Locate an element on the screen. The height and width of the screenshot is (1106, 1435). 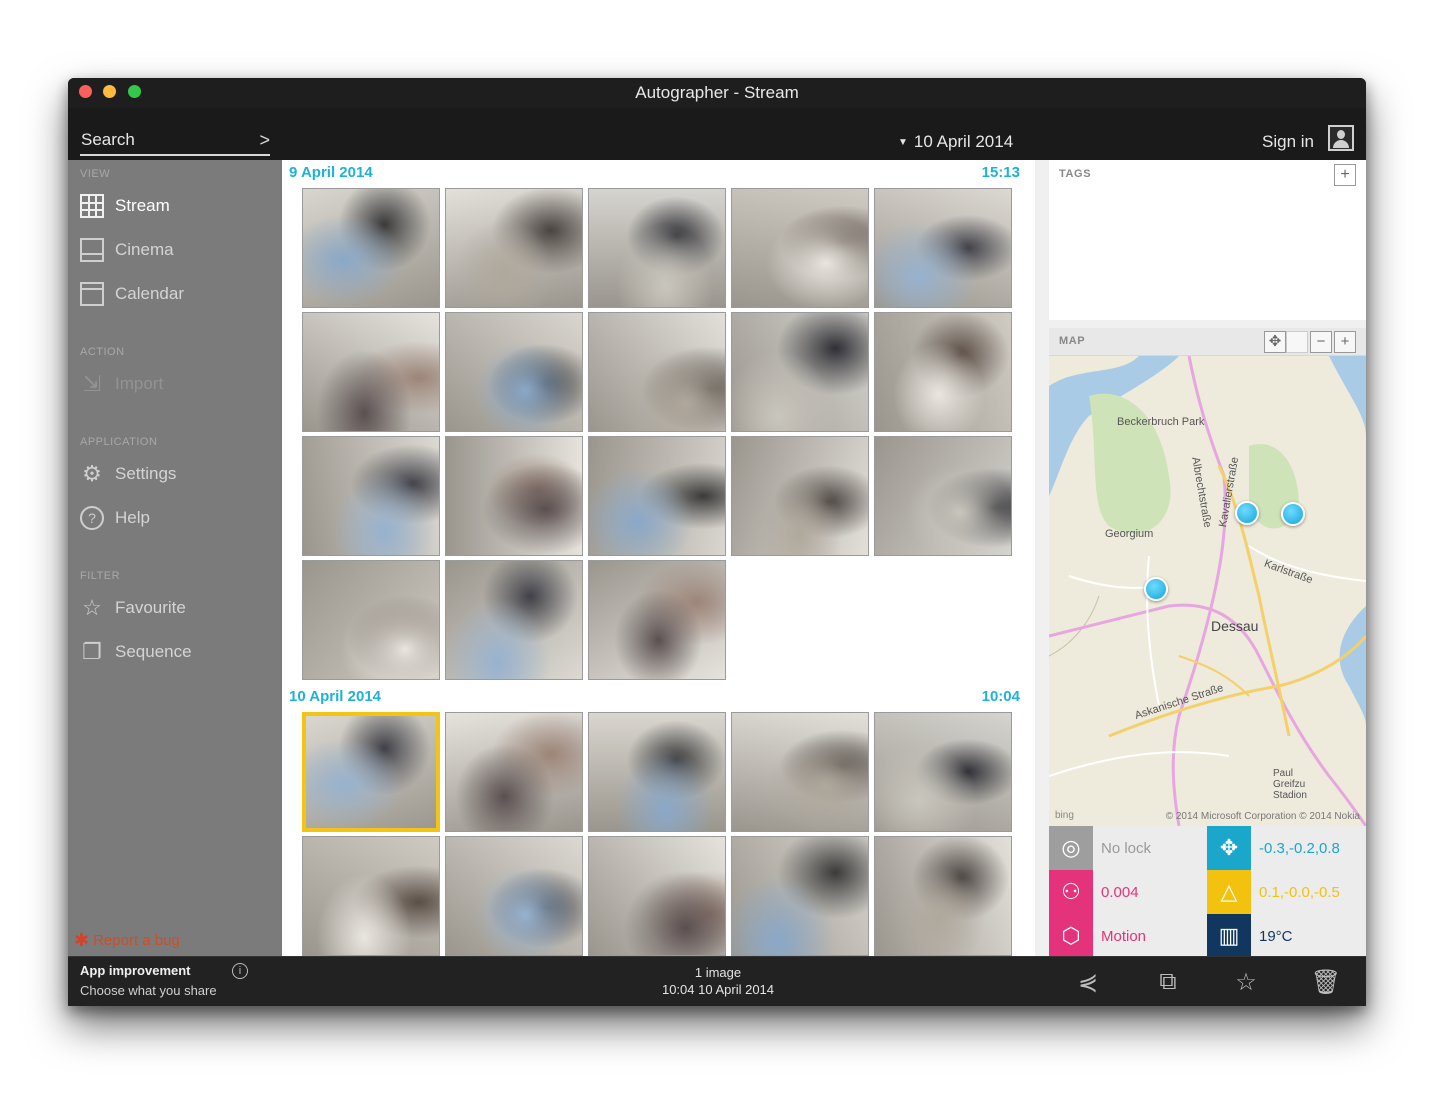
sensor-value: 0.004 is located at coordinates (1120, 892).